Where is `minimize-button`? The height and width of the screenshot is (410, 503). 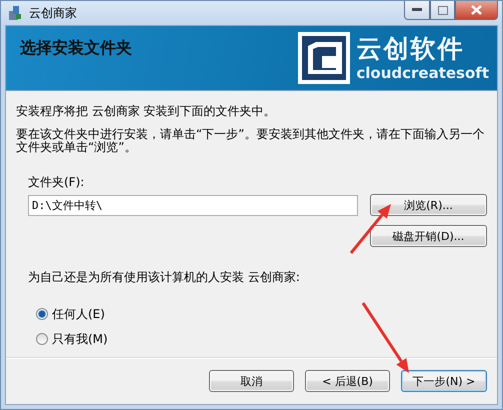 minimize-button is located at coordinates (417, 10).